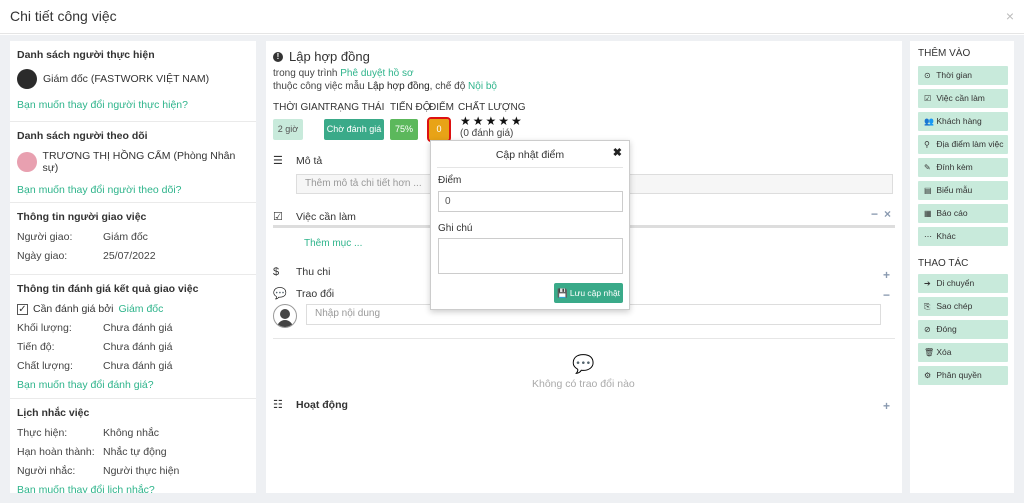 The image size is (1024, 503). I want to click on collapse-discussion-icon: −, so click(886, 295).